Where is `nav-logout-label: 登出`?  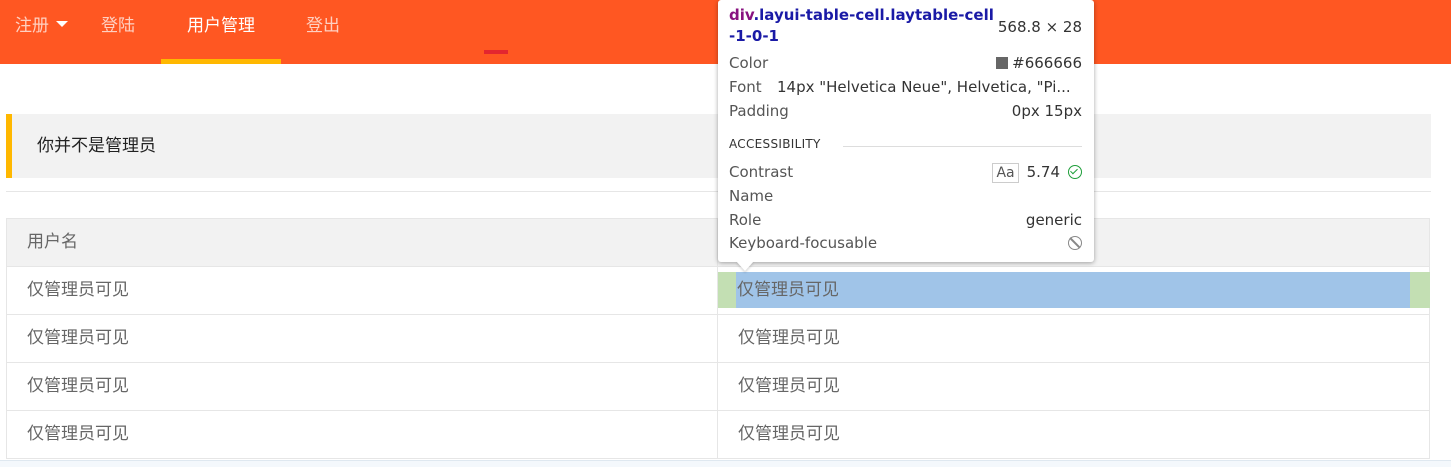
nav-logout-label: 登出 is located at coordinates (323, 26).